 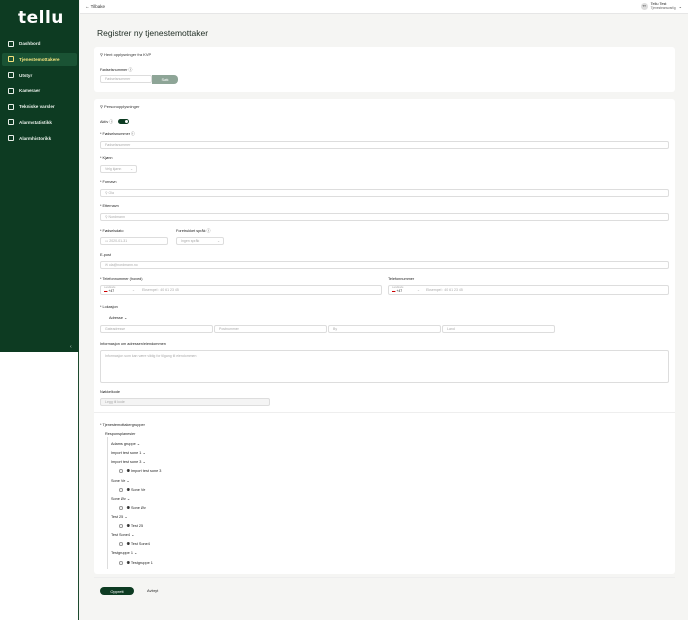 What do you see at coordinates (120, 480) in the screenshot?
I see `tree-item: Sone Ve ⌄` at bounding box center [120, 480].